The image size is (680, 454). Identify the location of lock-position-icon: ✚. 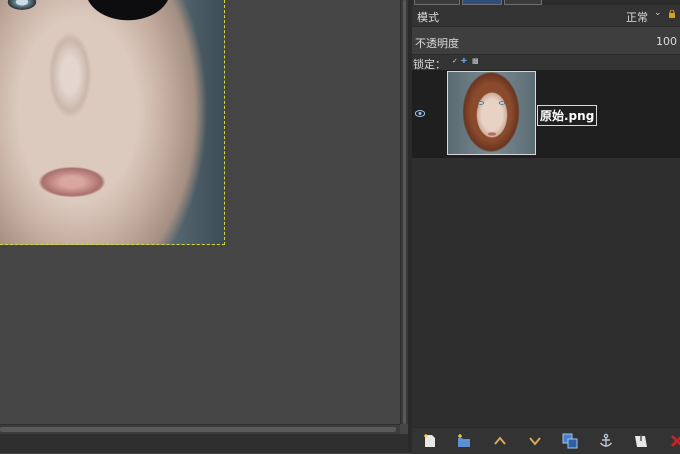
(464, 61).